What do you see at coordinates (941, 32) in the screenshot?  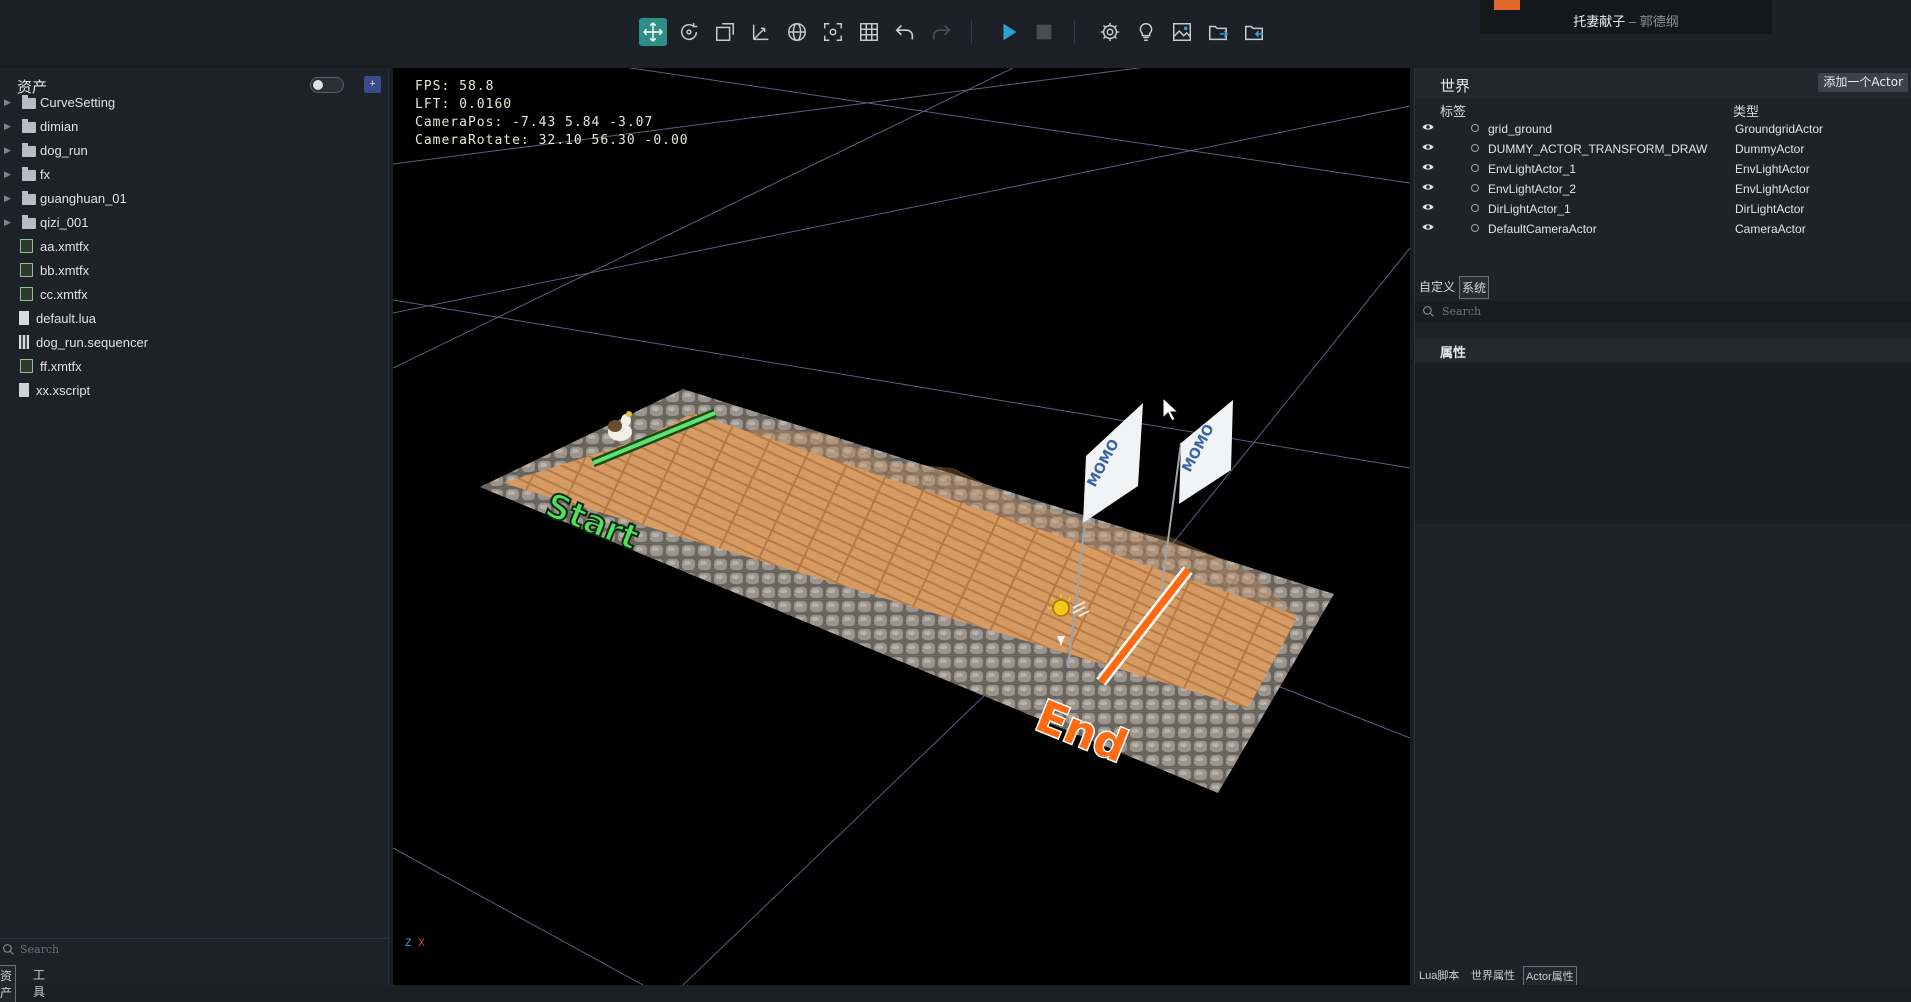 I see `redo-icon` at bounding box center [941, 32].